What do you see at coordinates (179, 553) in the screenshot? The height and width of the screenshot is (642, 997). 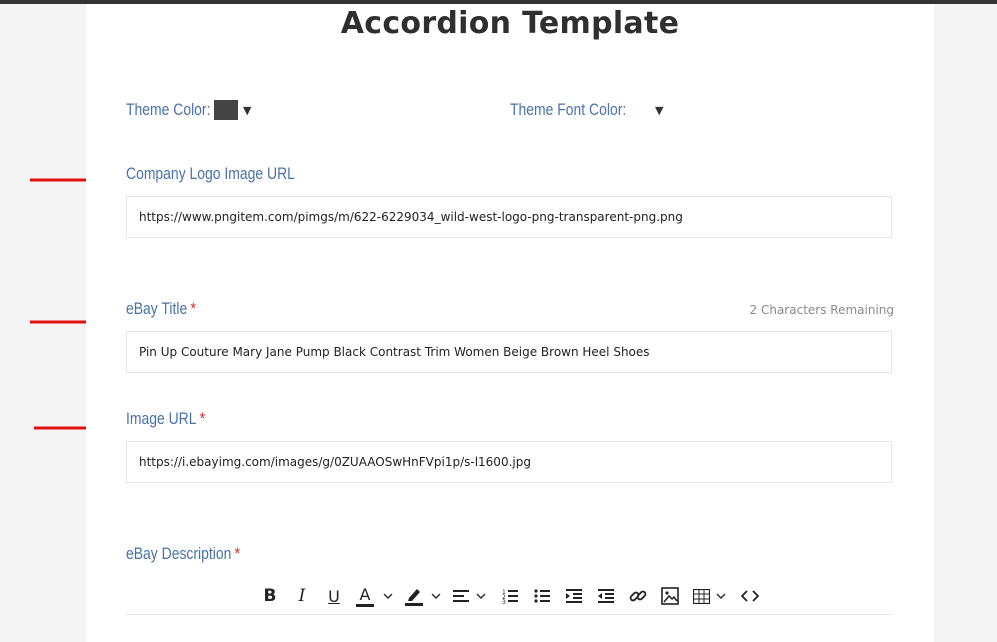 I see `ebay-description-label-text: eBay Description` at bounding box center [179, 553].